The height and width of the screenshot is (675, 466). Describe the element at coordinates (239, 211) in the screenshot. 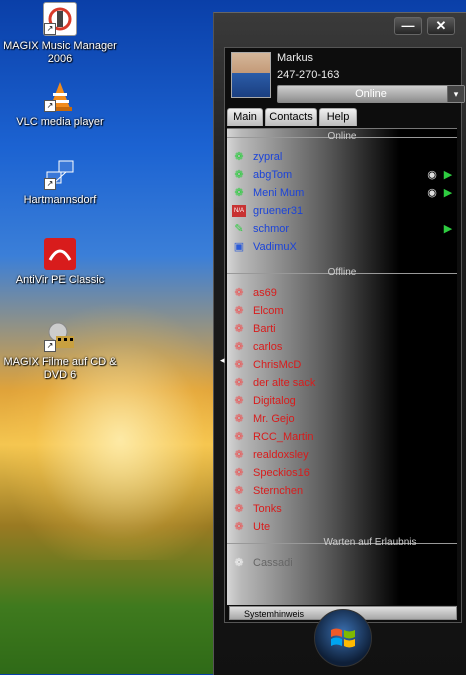

I see `na-status-icon: N/A` at that location.